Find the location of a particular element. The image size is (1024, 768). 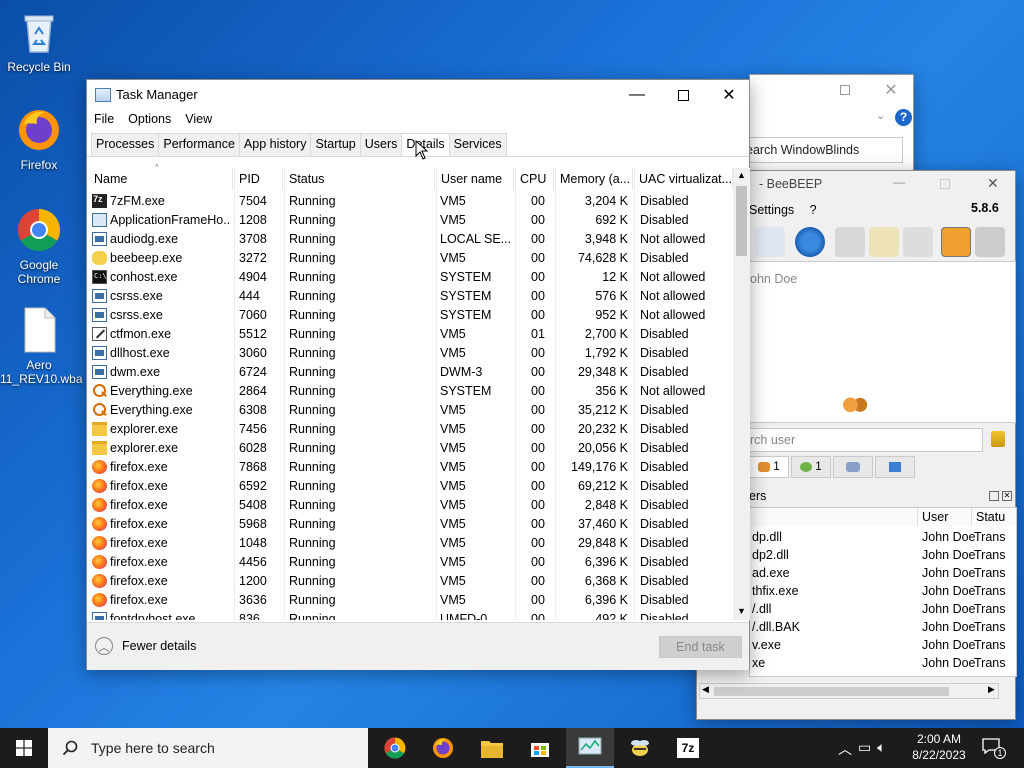

tab-processes: Processes is located at coordinates (125, 144).